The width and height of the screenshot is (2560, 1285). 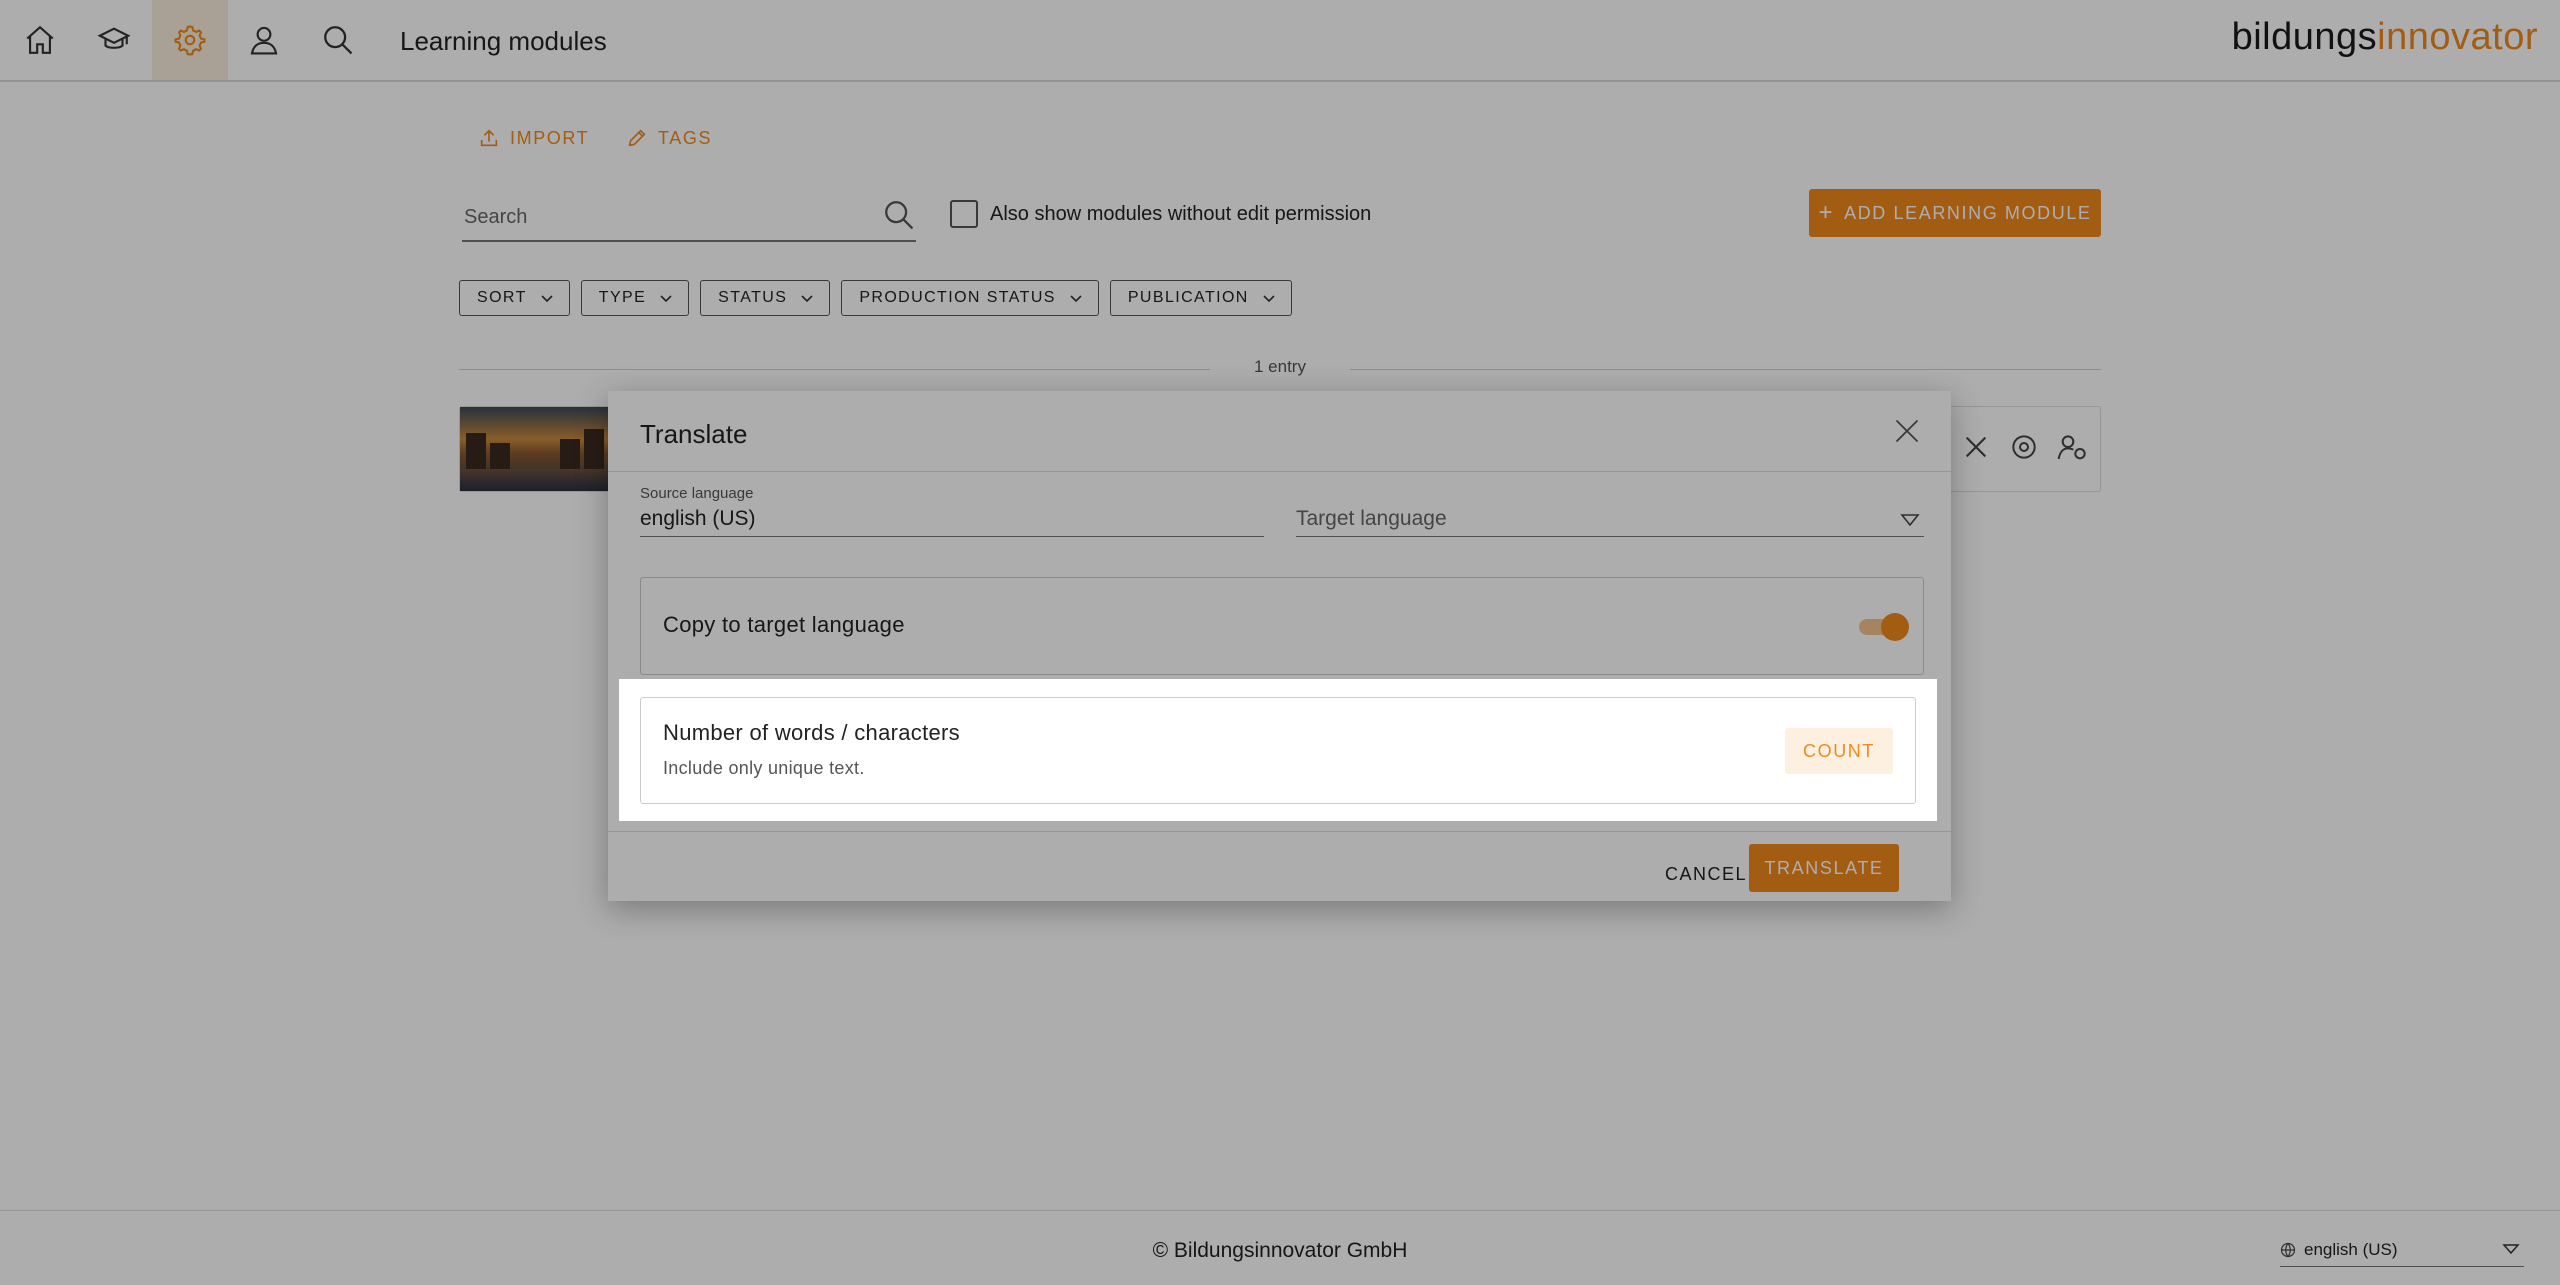 I want to click on caret-down-icon, so click(x=1910, y=520).